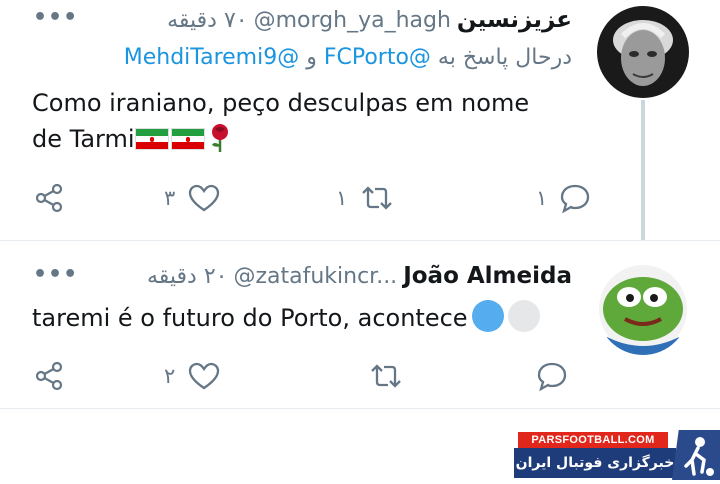 Image resolution: width=720 pixels, height=484 pixels. I want to click on watermark-site: PARSFOOTBALL.COM, so click(593, 440).